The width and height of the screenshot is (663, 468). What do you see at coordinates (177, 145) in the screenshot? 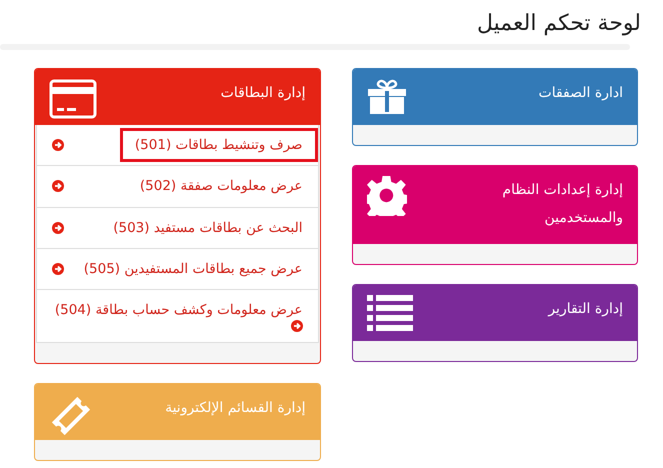
I see `menu-item: صرف وتنشيط بطاقات (501)` at bounding box center [177, 145].